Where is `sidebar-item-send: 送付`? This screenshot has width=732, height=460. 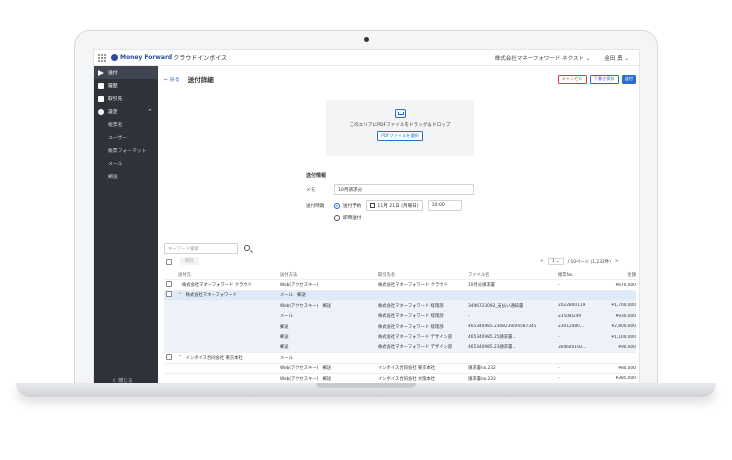 sidebar-item-send: 送付 is located at coordinates (126, 72).